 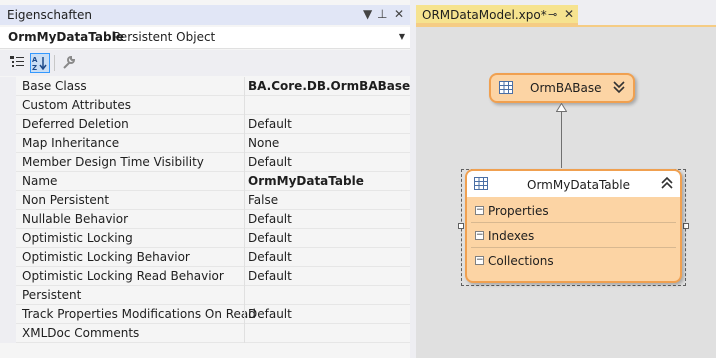 What do you see at coordinates (40, 181) in the screenshot?
I see `property-name: Name` at bounding box center [40, 181].